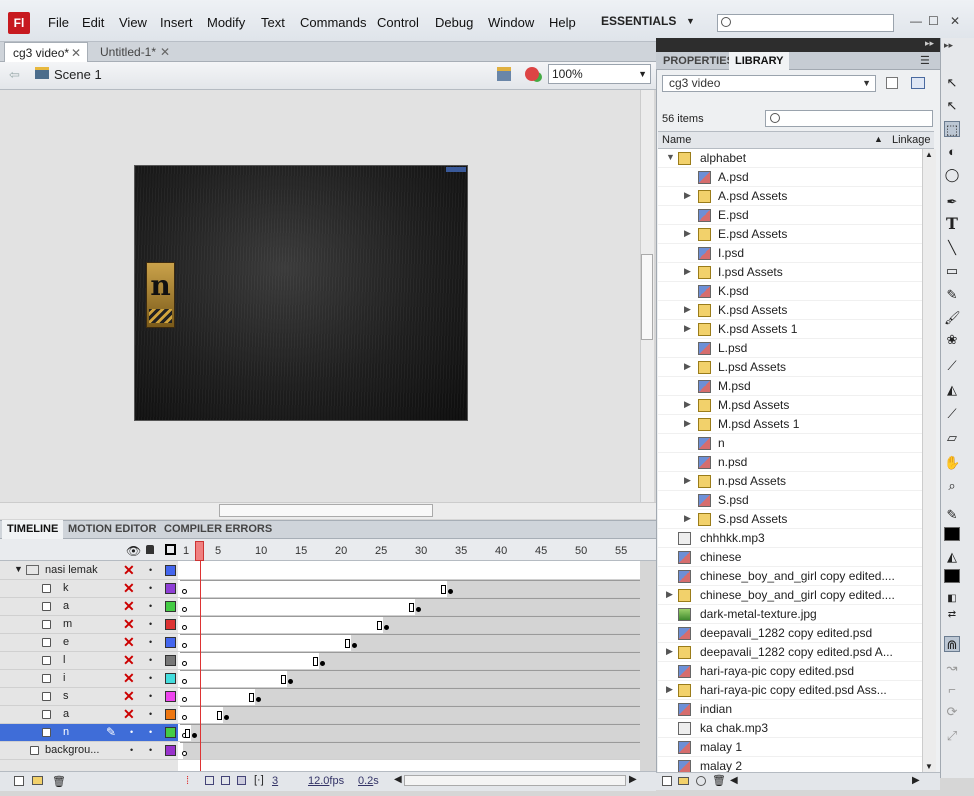 This screenshot has height=796, width=974. I want to click on library-item: chinese, so click(790, 557).